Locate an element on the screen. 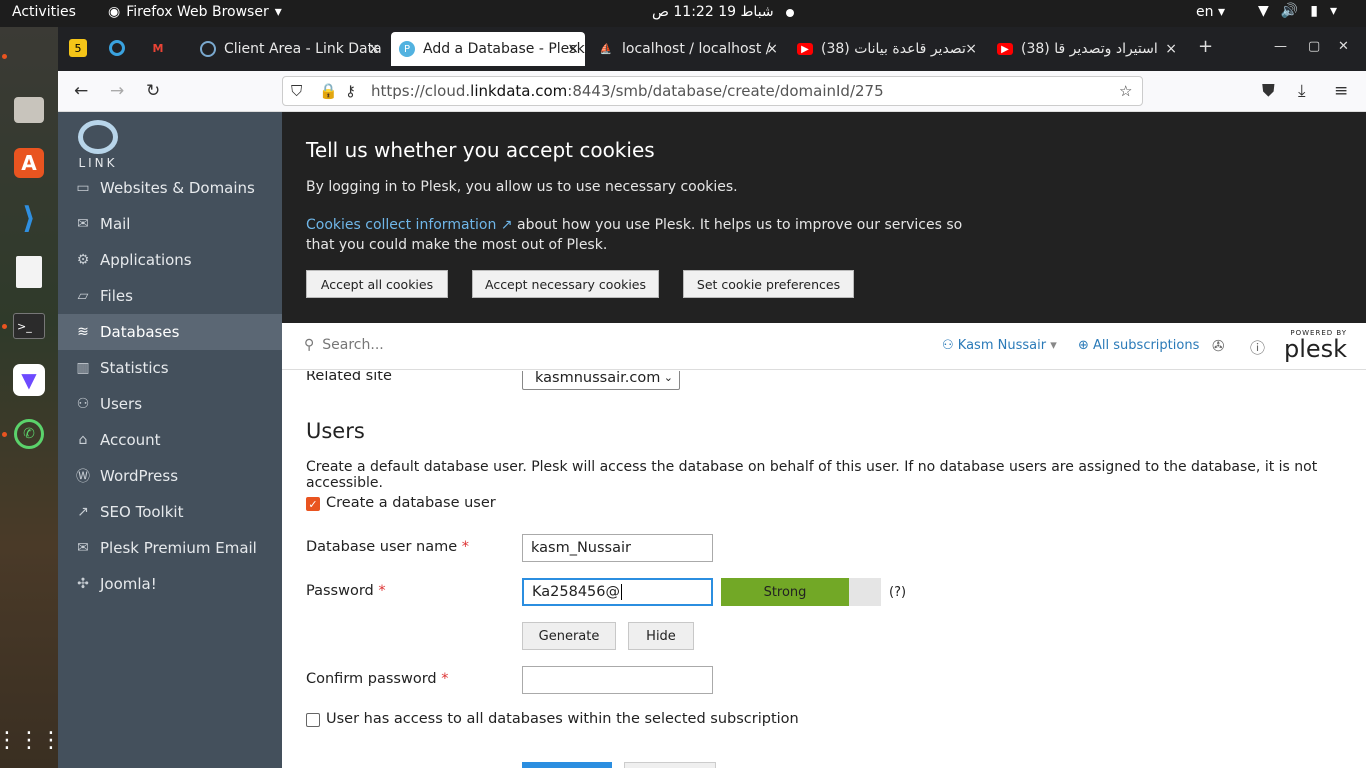  close-window-icon: ✕ is located at coordinates (1343, 46).